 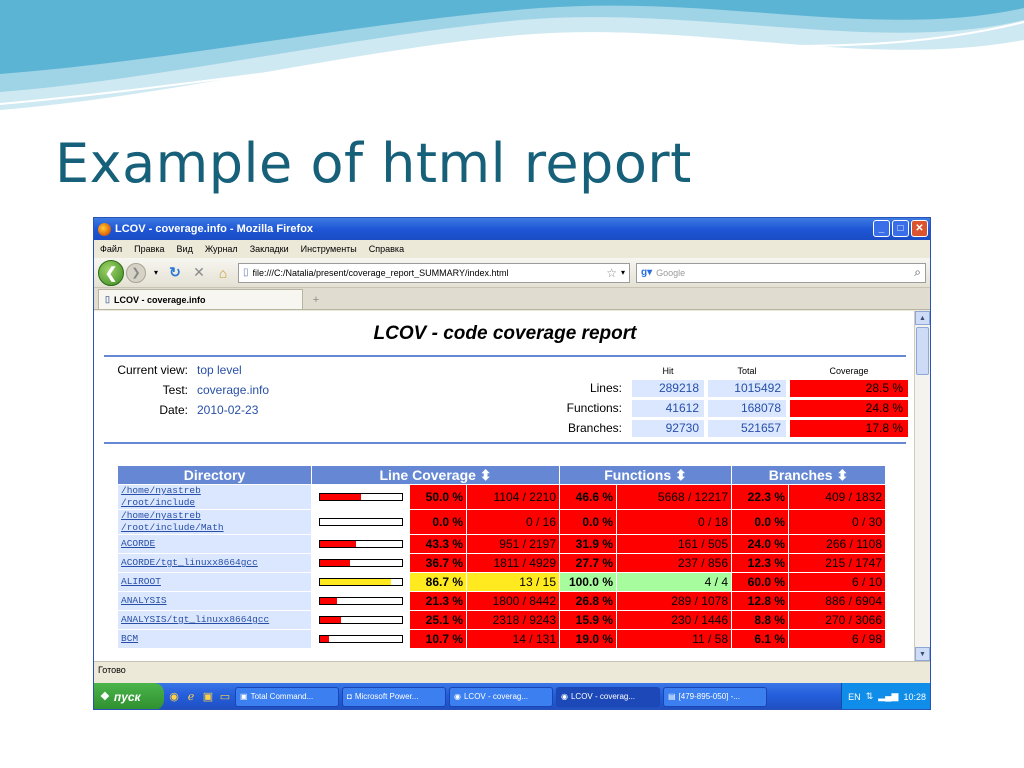 I want to click on directory-cell: ANALYSIS/tgt_linuxx8664gcc, so click(x=214, y=620).